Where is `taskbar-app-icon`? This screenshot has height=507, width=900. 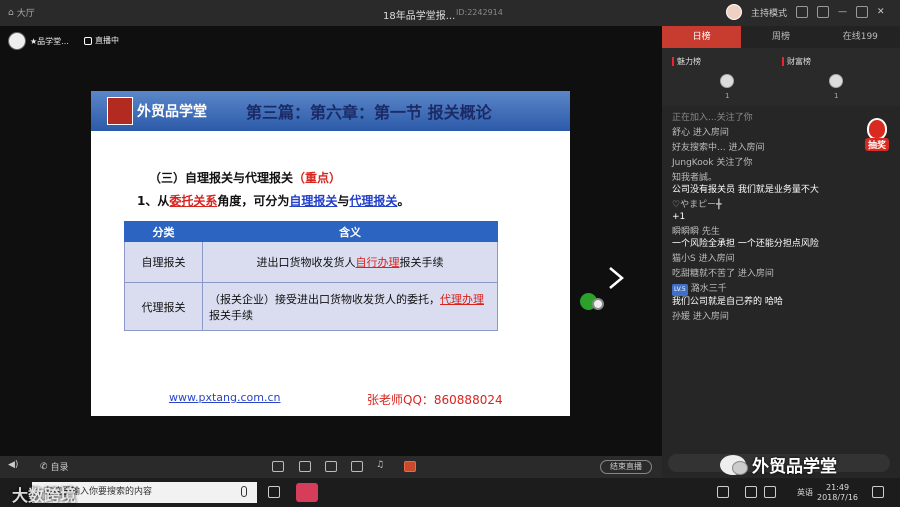 taskbar-app-icon is located at coordinates (307, 492).